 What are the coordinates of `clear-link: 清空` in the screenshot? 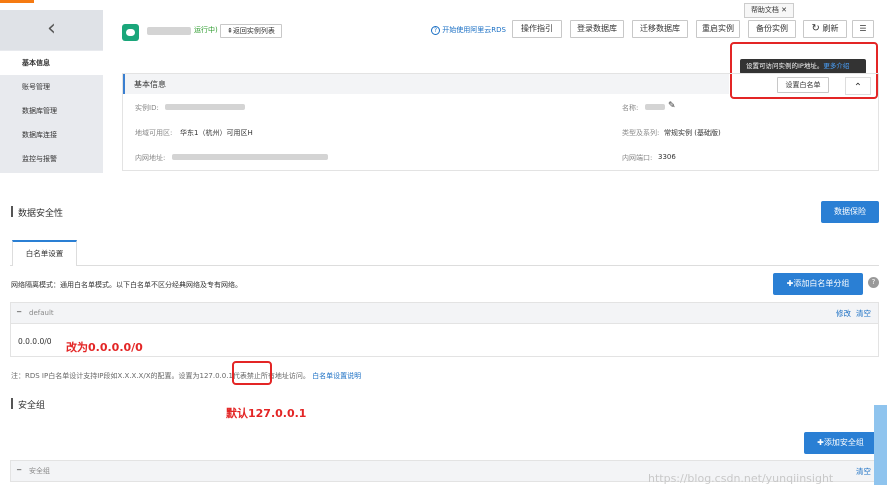 It's located at (863, 313).